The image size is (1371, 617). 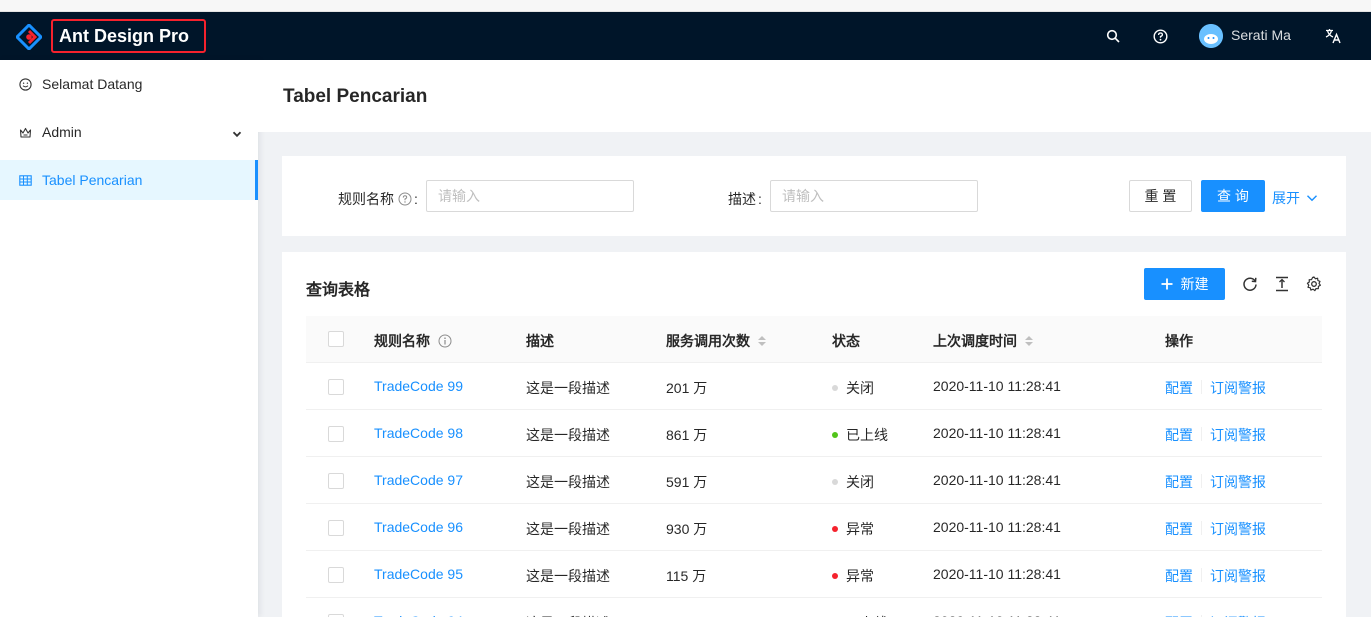 I want to click on brand-title: Ant Design Pro, so click(x=128, y=36).